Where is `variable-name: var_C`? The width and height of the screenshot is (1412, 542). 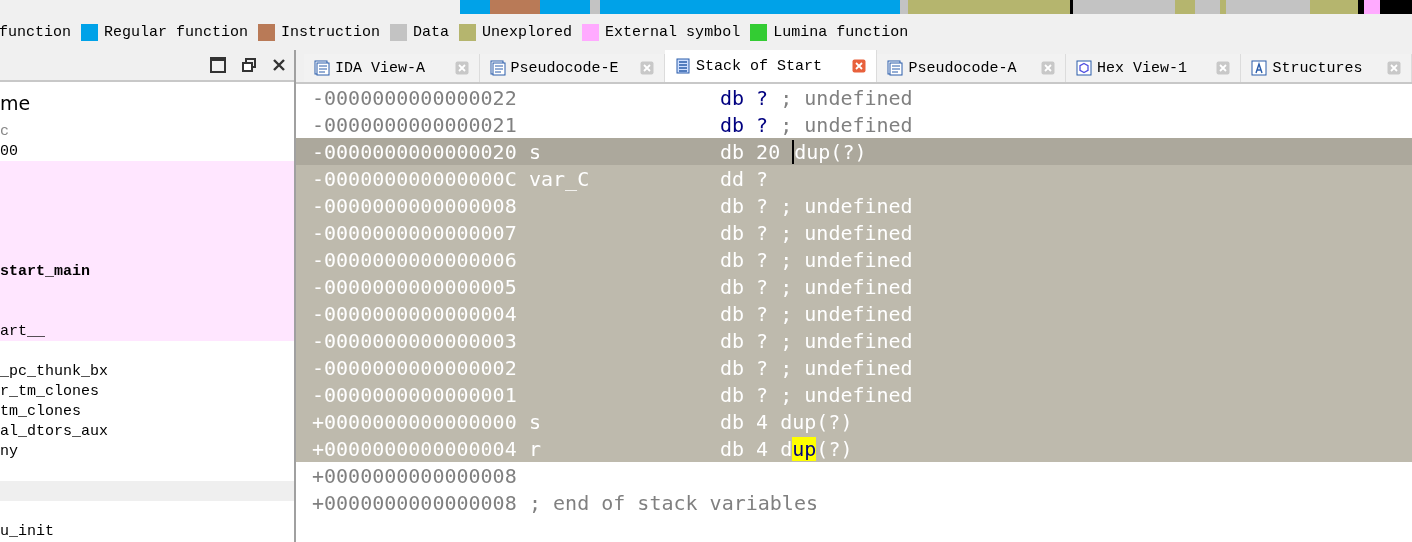 variable-name: var_C is located at coordinates (559, 178).